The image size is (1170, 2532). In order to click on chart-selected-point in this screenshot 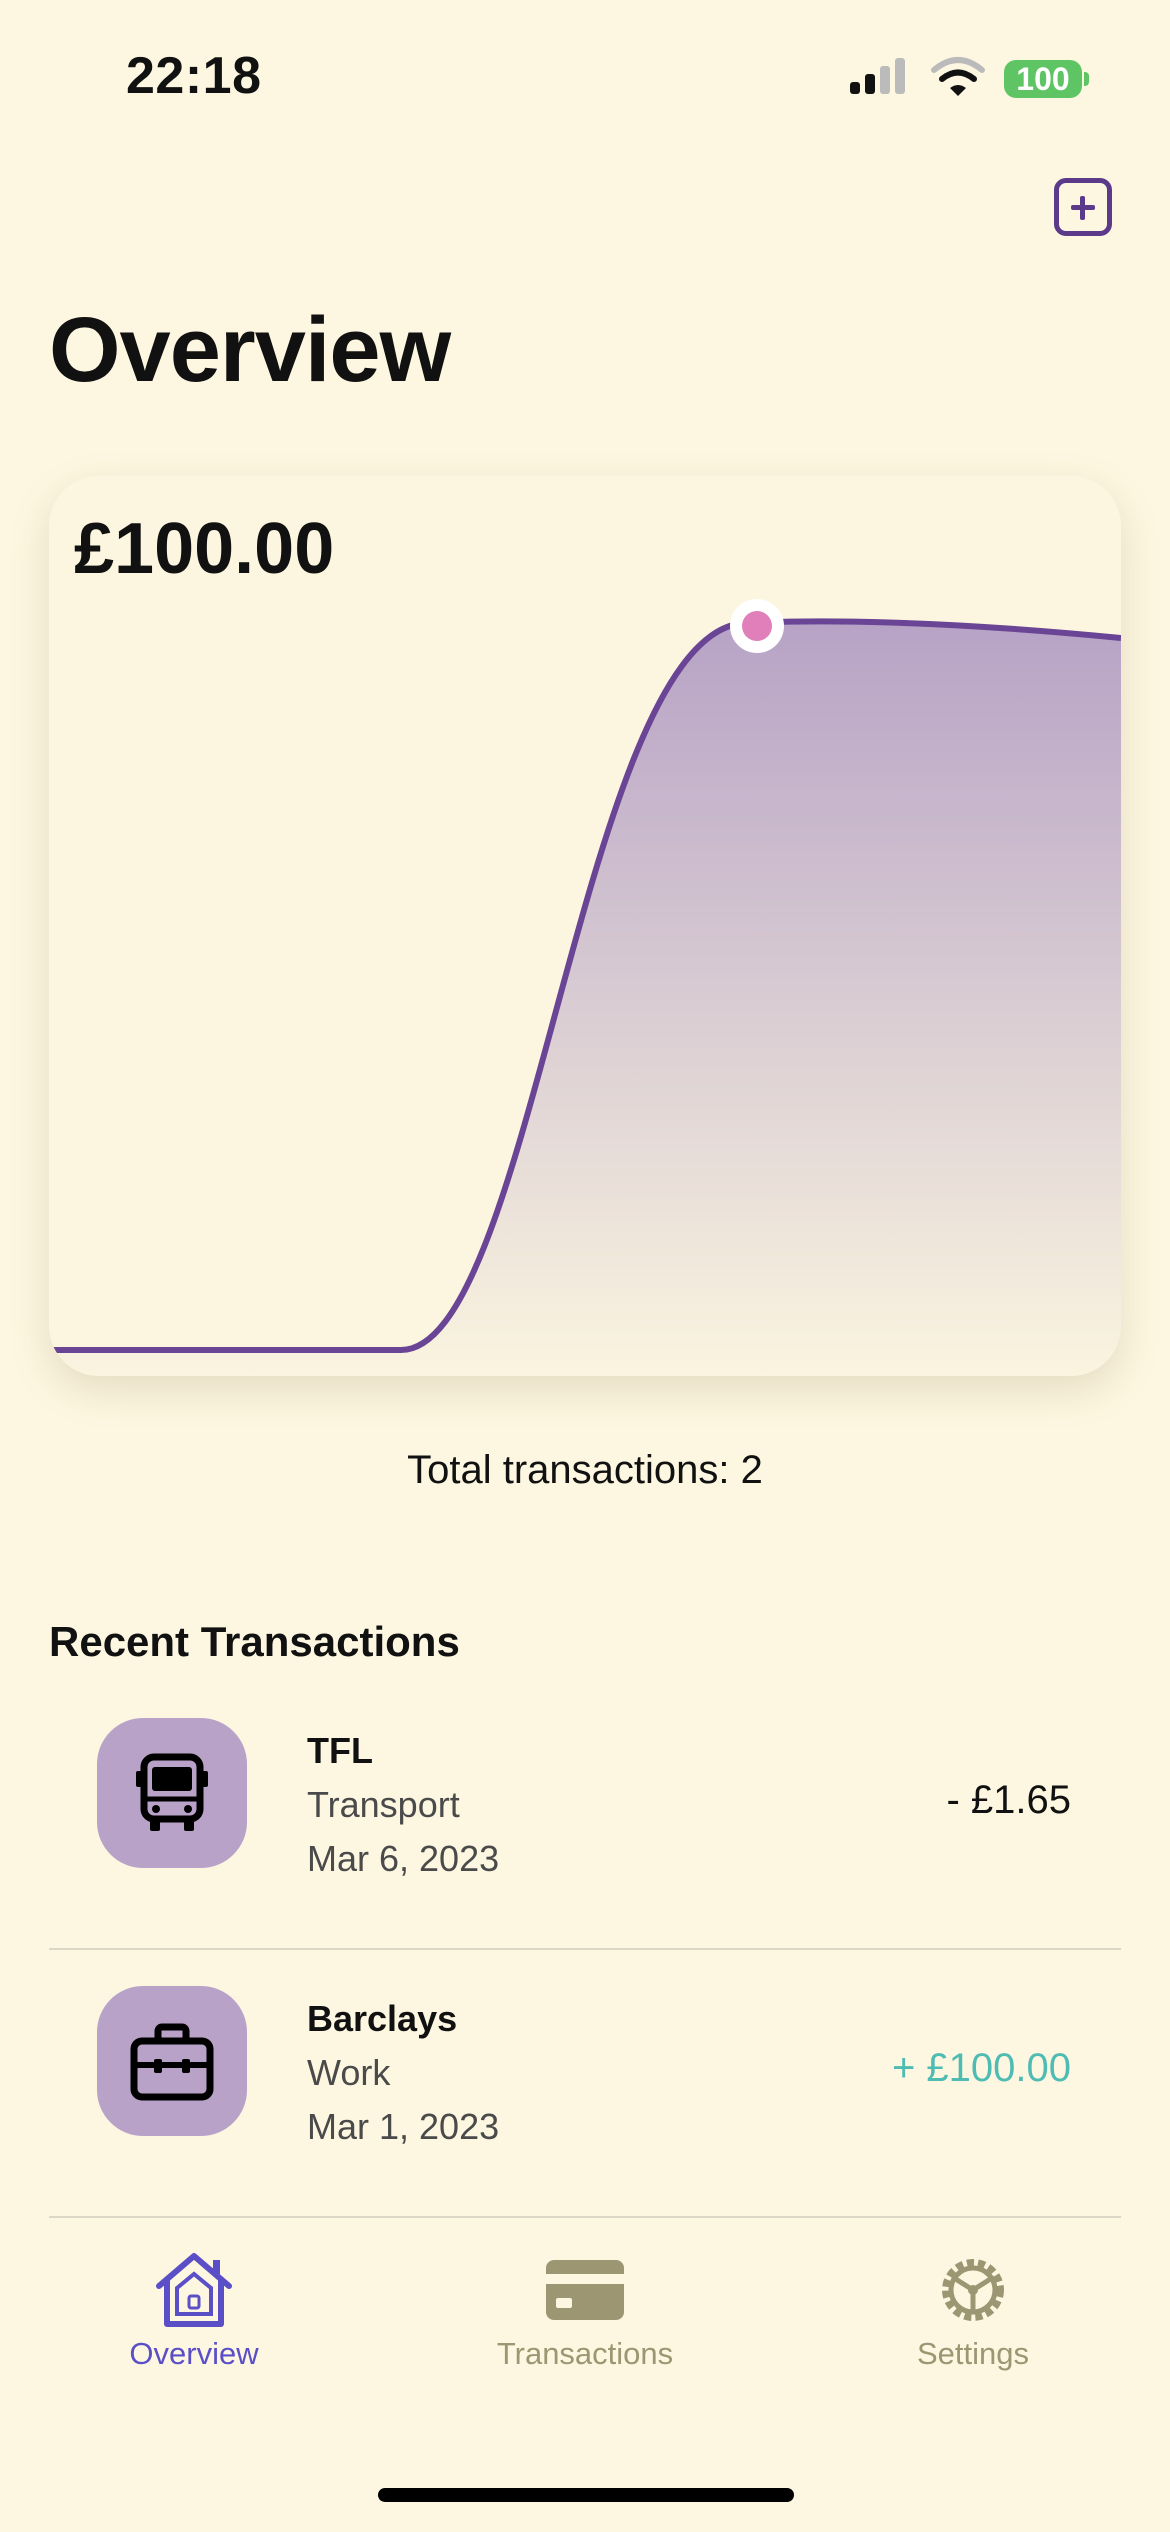, I will do `click(757, 626)`.